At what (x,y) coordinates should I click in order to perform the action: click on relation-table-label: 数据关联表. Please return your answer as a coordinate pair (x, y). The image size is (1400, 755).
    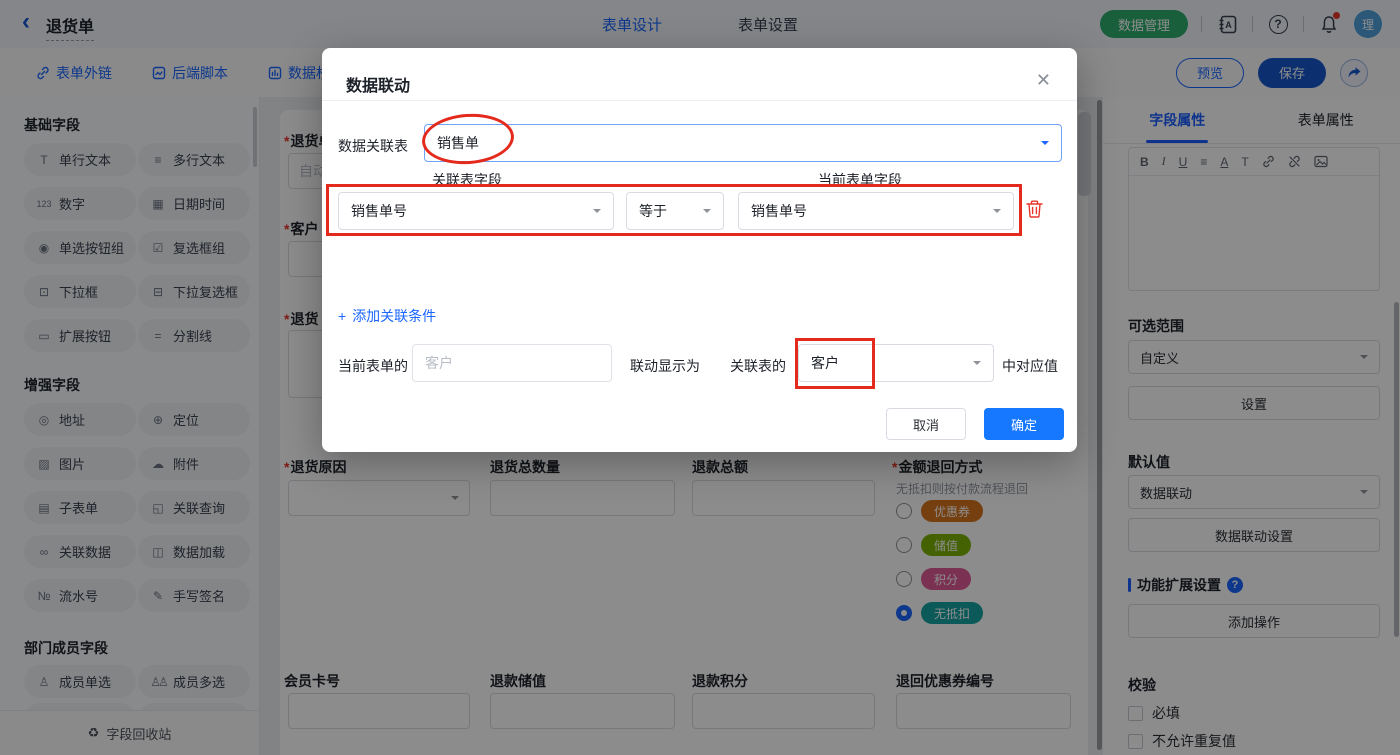
    Looking at the image, I should click on (373, 146).